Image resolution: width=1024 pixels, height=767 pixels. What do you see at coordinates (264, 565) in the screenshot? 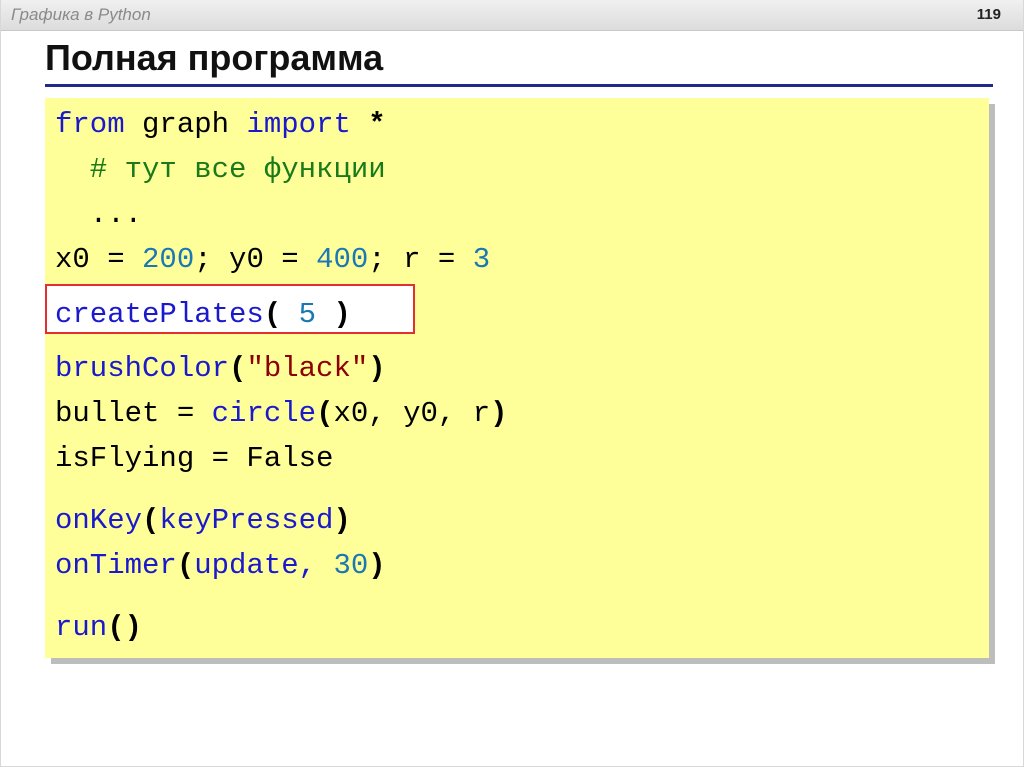
I see `arg-update: update,` at bounding box center [264, 565].